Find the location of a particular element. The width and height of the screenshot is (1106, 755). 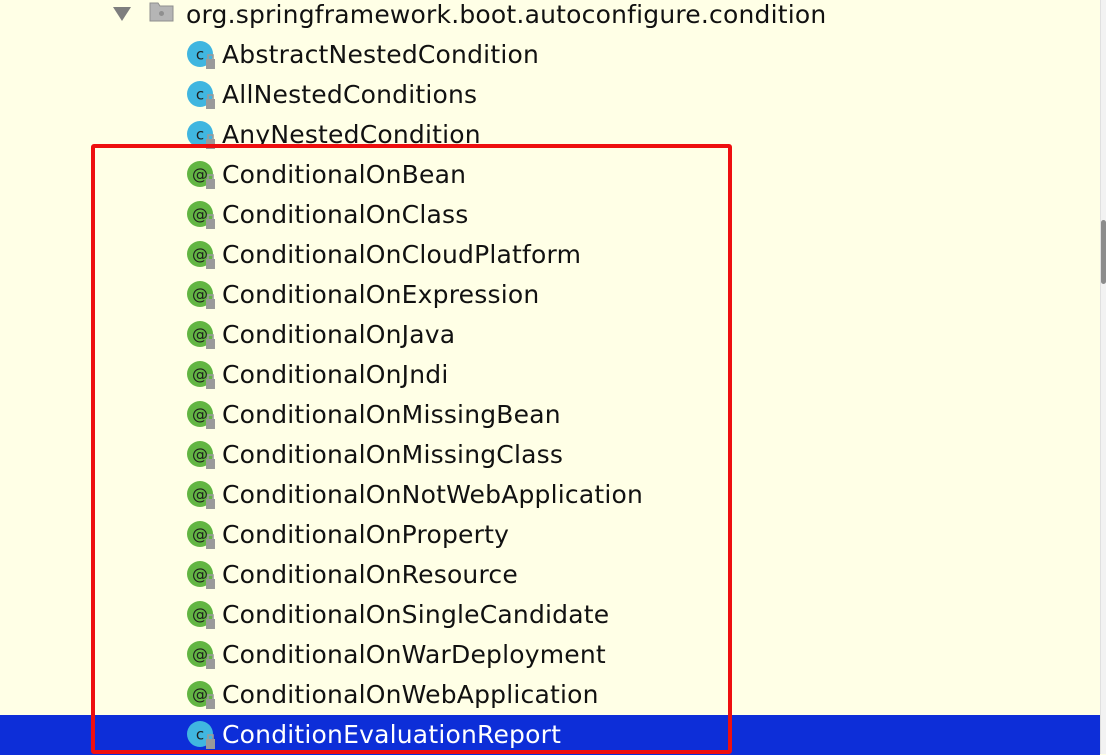

tree-item: @ ConditionalOnWebApplication is located at coordinates (550, 695).